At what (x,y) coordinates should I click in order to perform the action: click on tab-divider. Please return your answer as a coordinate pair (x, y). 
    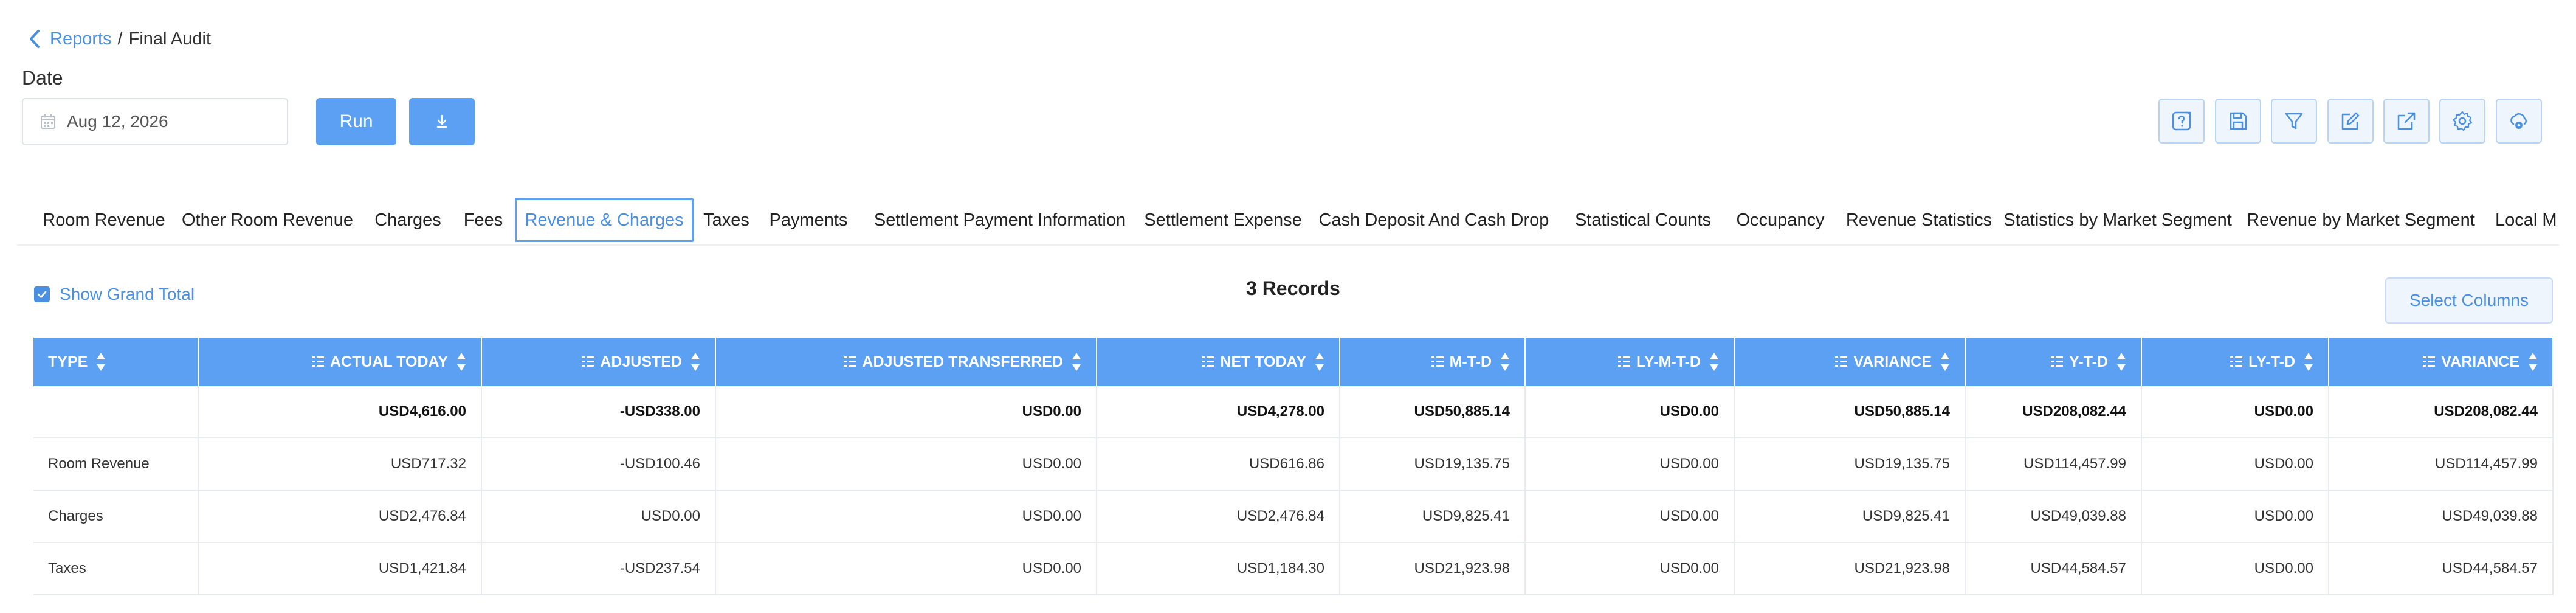
    Looking at the image, I should click on (1288, 245).